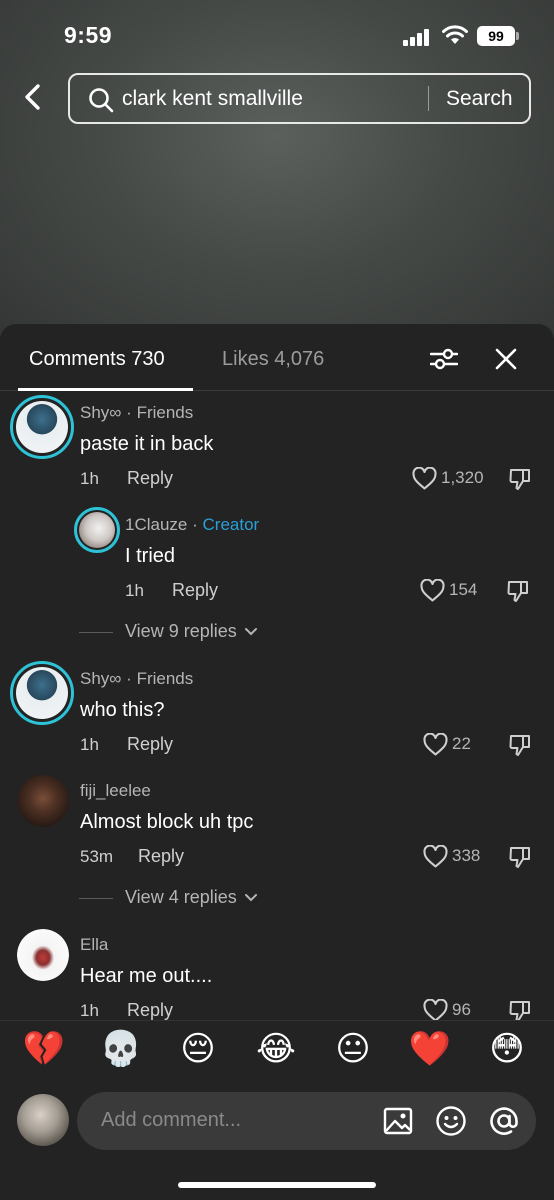 The image size is (554, 1200). Describe the element at coordinates (430, 1049) in the screenshot. I see `emoji-red-heart: ❤️` at that location.